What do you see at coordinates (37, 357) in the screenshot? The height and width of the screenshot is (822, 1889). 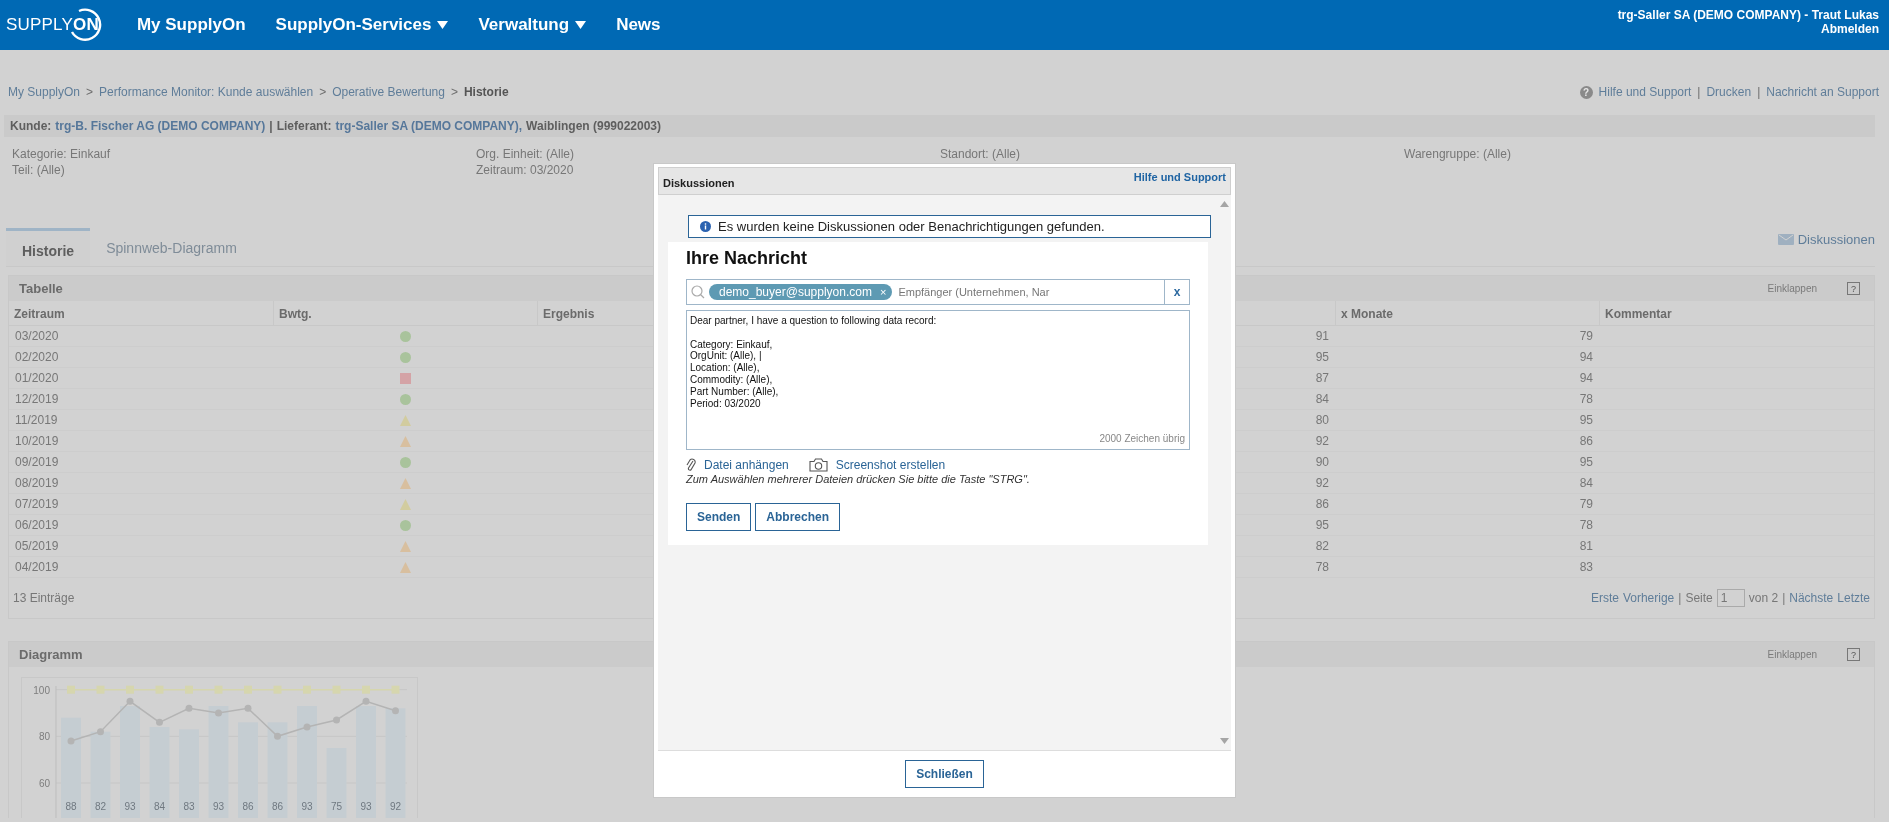 I see `table-cell: 02/2020` at bounding box center [37, 357].